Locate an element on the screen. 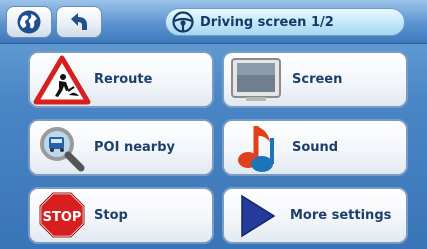  screen-label: Screen is located at coordinates (317, 79).